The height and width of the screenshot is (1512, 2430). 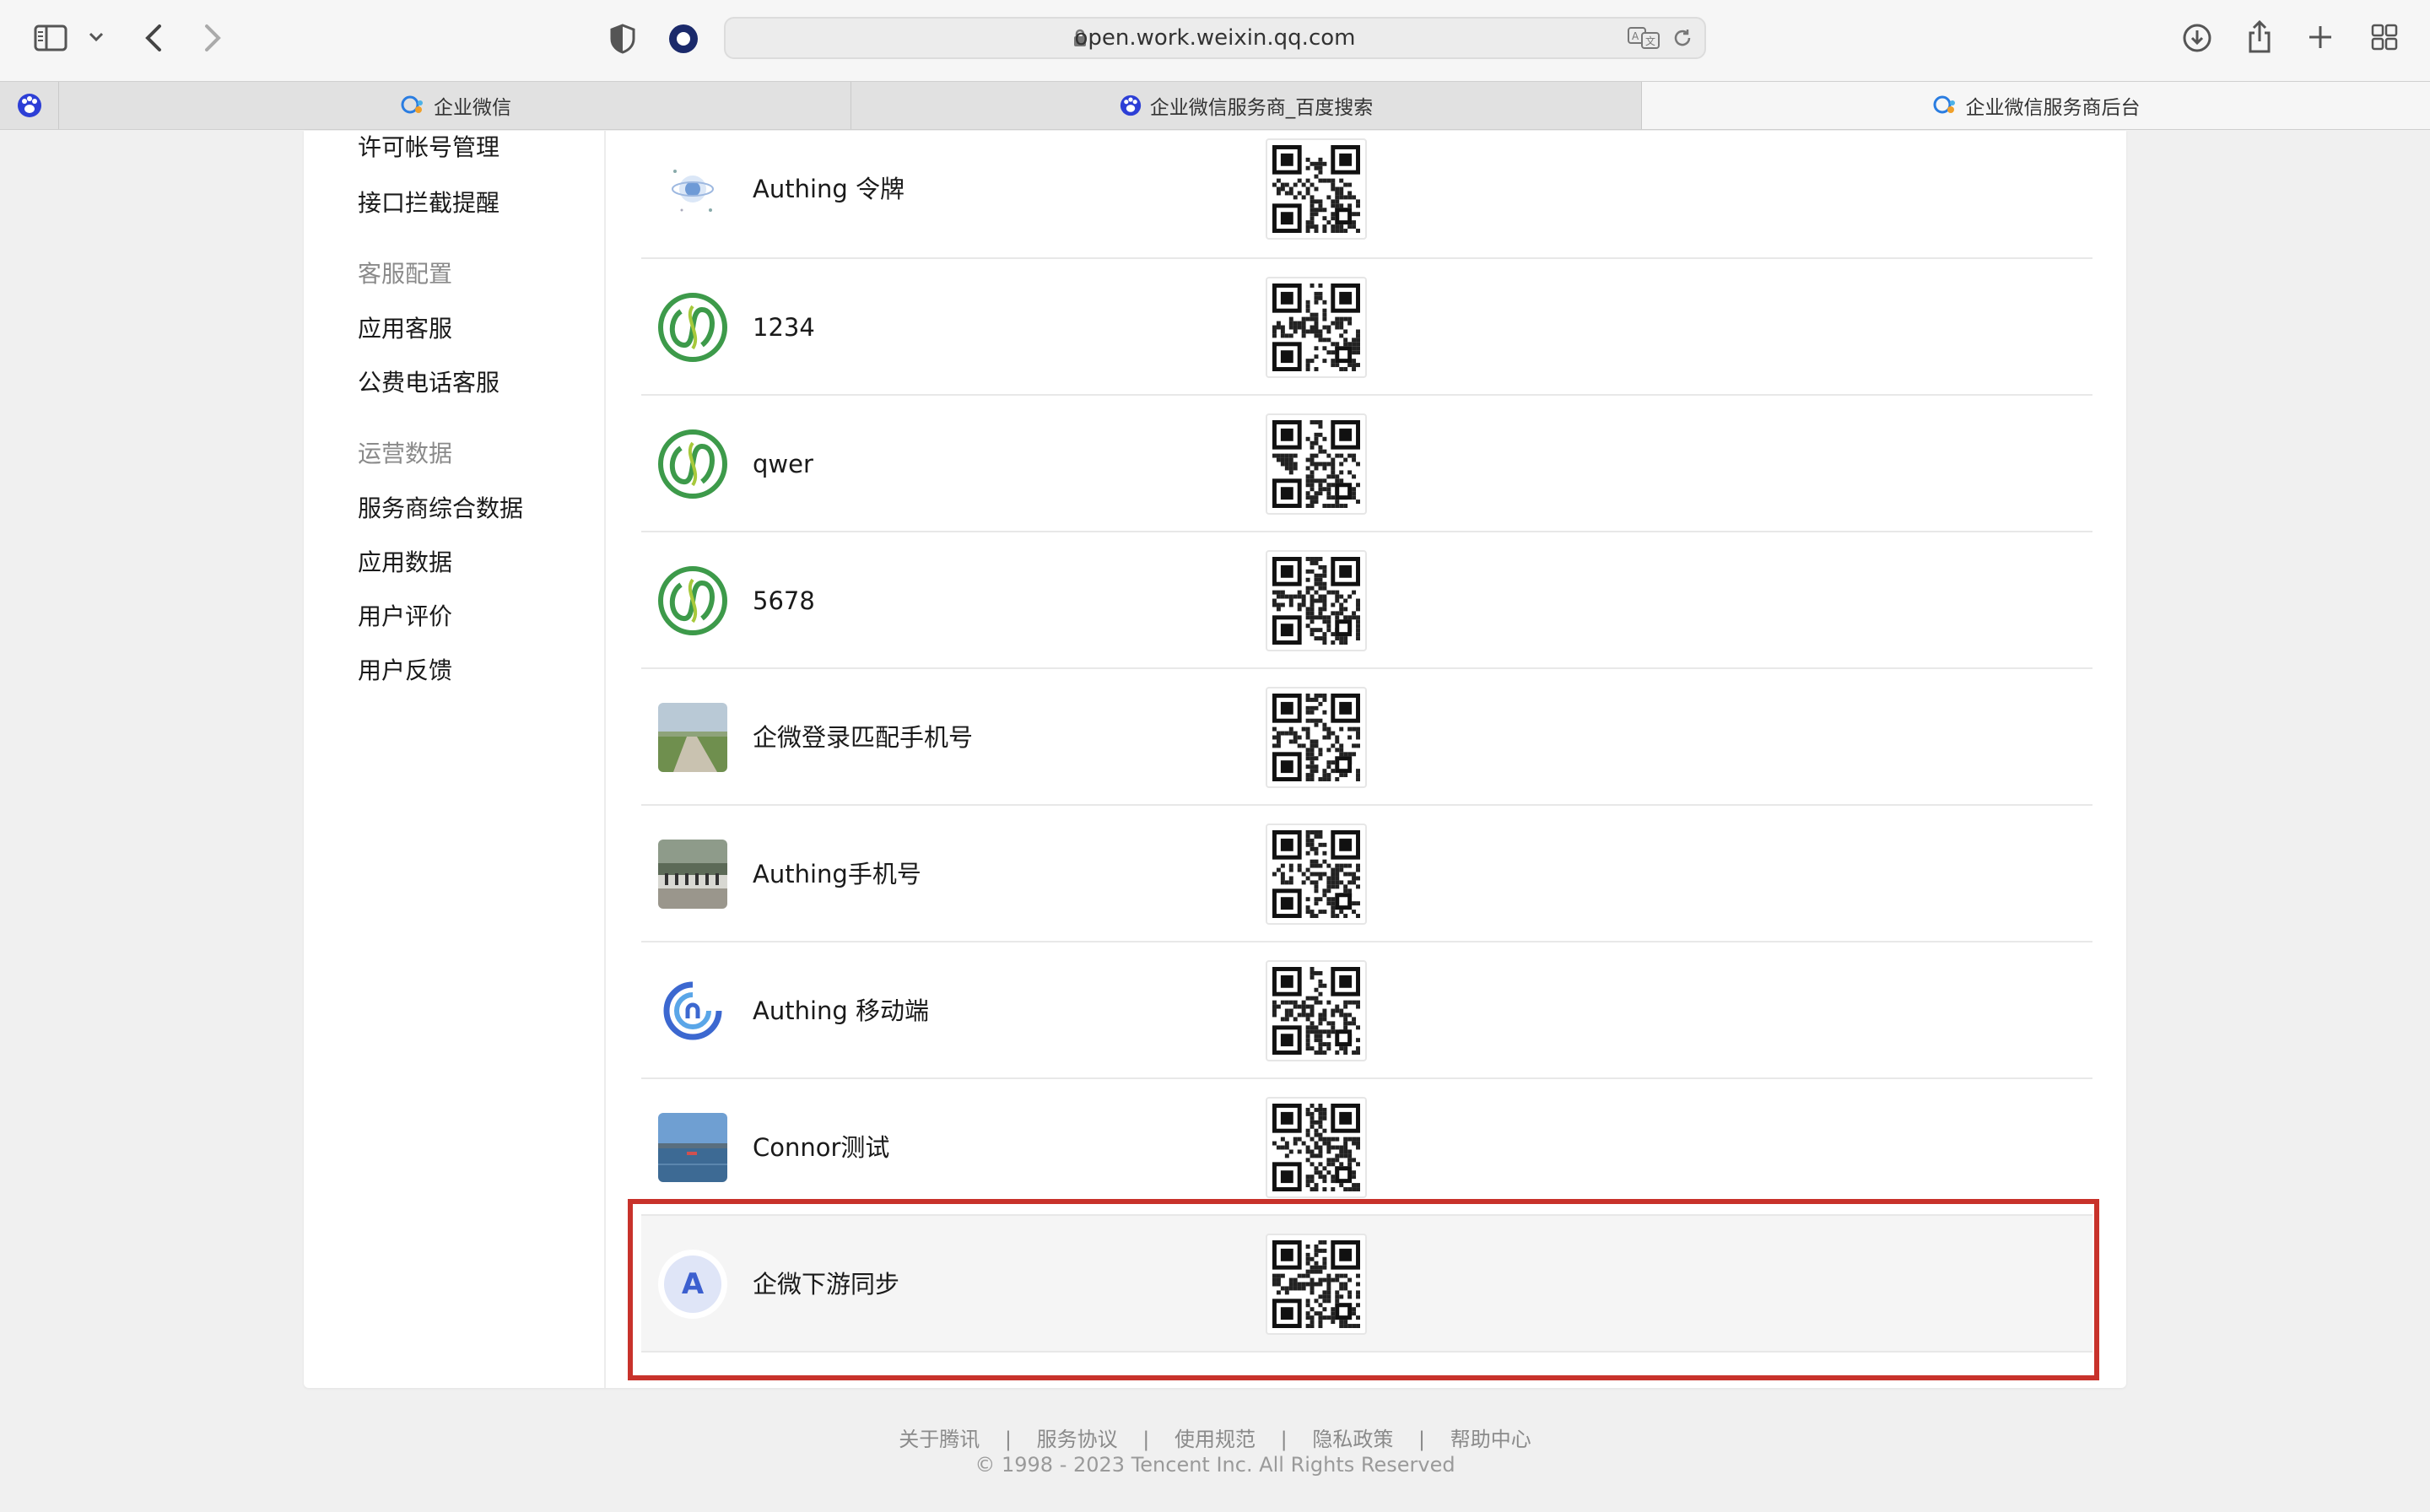 What do you see at coordinates (692, 1147) in the screenshot?
I see `lake-photo-icon` at bounding box center [692, 1147].